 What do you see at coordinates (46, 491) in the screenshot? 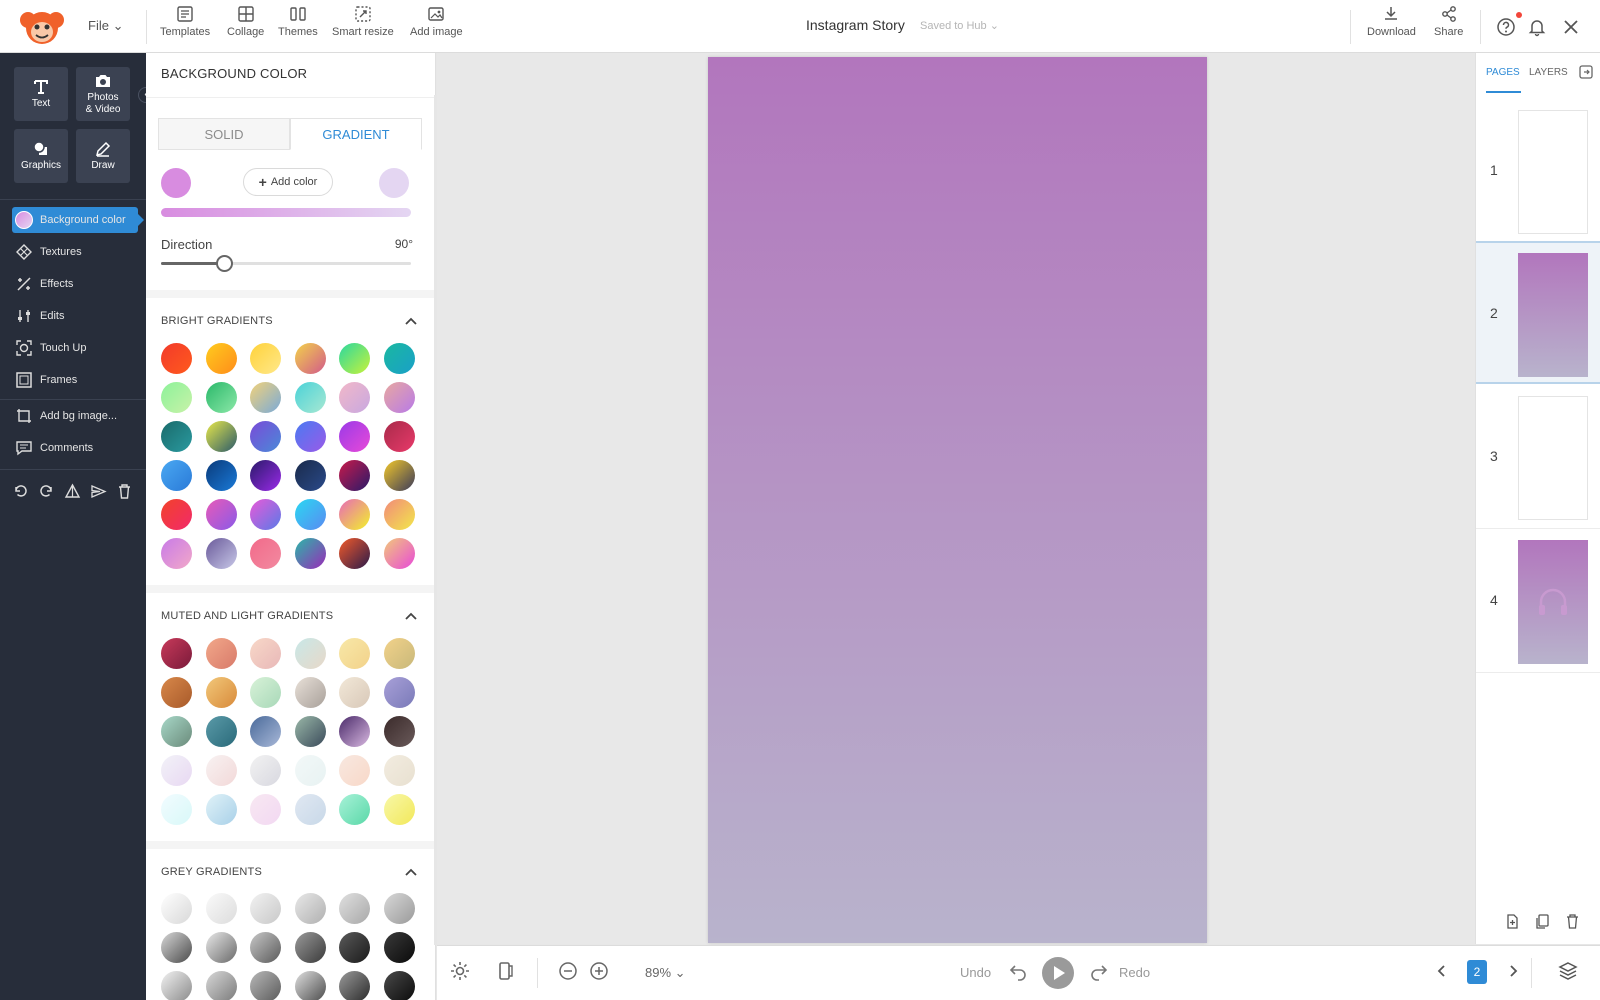
I see `redo-icon` at bounding box center [46, 491].